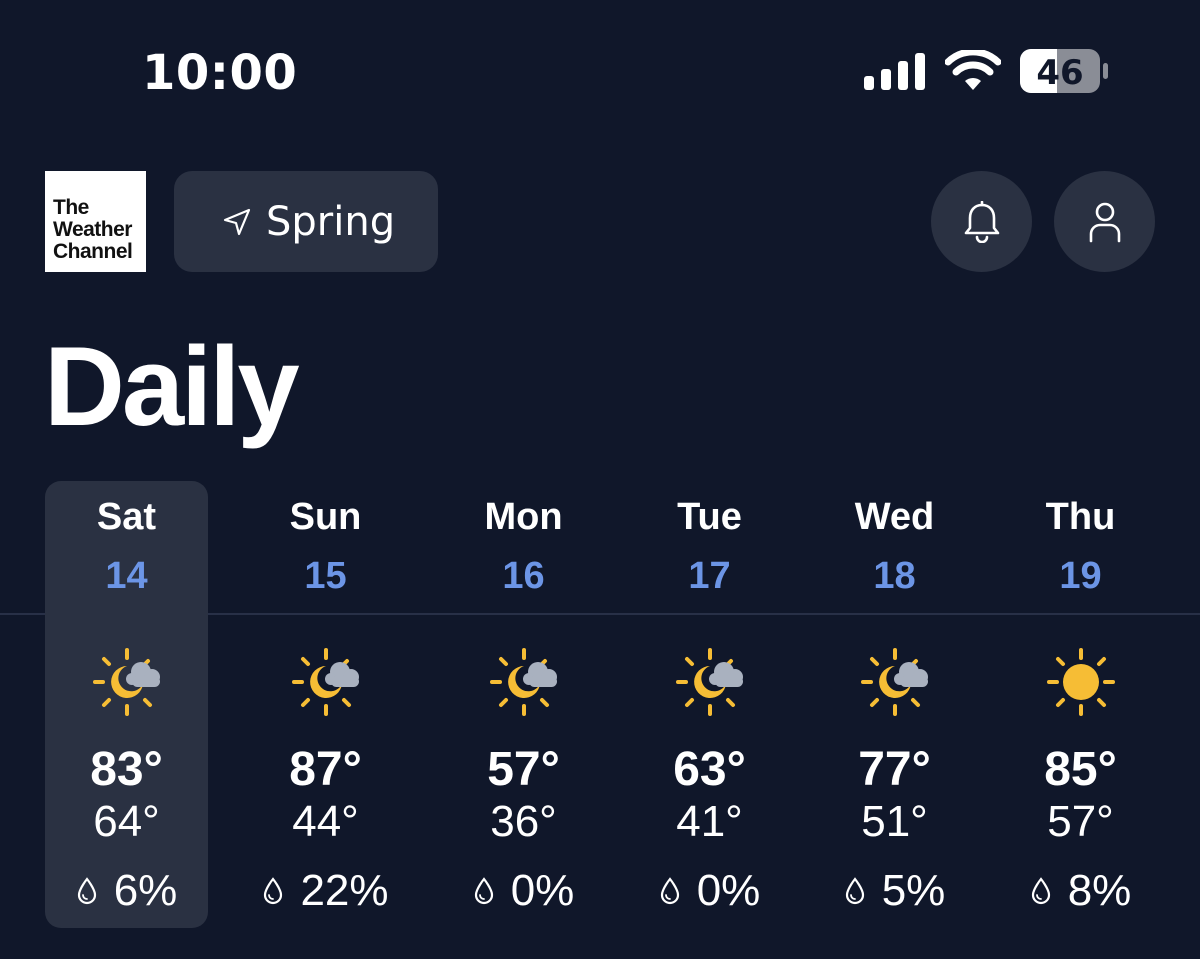 This screenshot has width=1200, height=959. Describe the element at coordinates (220, 73) in the screenshot. I see `status-time: 10:00` at that location.